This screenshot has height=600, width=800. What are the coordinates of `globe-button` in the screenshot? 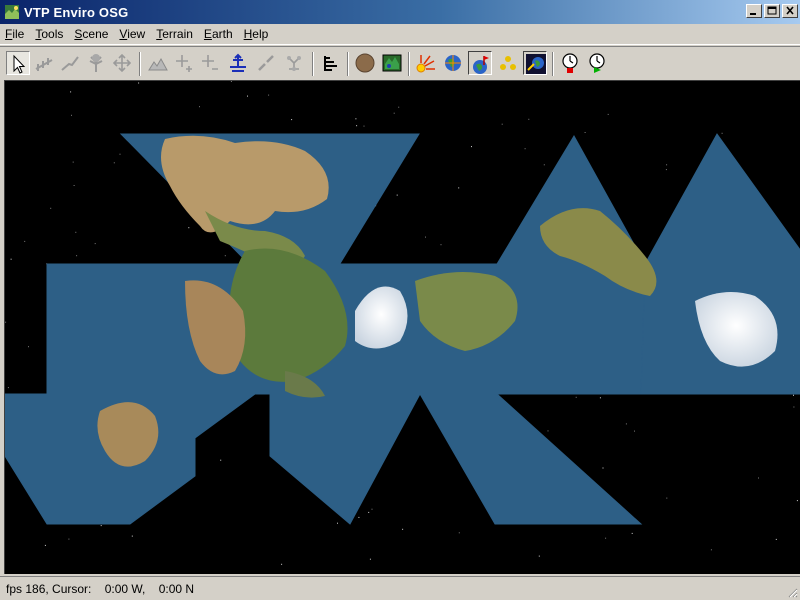 It's located at (453, 63).